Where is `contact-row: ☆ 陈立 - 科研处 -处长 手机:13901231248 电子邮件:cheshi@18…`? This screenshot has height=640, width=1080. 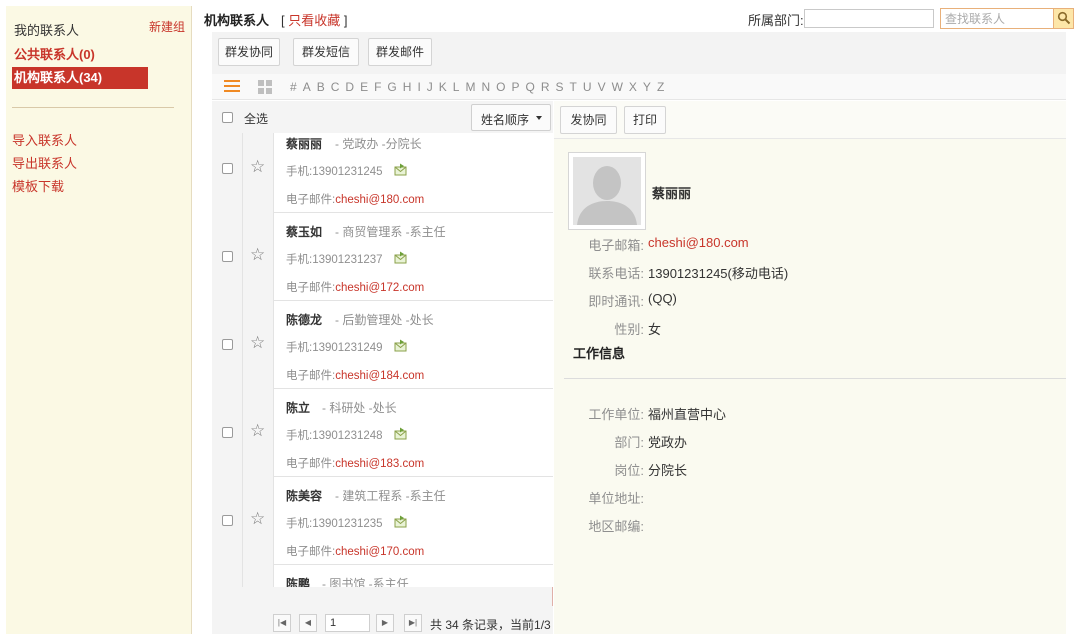
contact-row: ☆ 陈立 - 科研处 -处长 手机:13901231248 电子邮件:cheshi@18… is located at coordinates (382, 433).